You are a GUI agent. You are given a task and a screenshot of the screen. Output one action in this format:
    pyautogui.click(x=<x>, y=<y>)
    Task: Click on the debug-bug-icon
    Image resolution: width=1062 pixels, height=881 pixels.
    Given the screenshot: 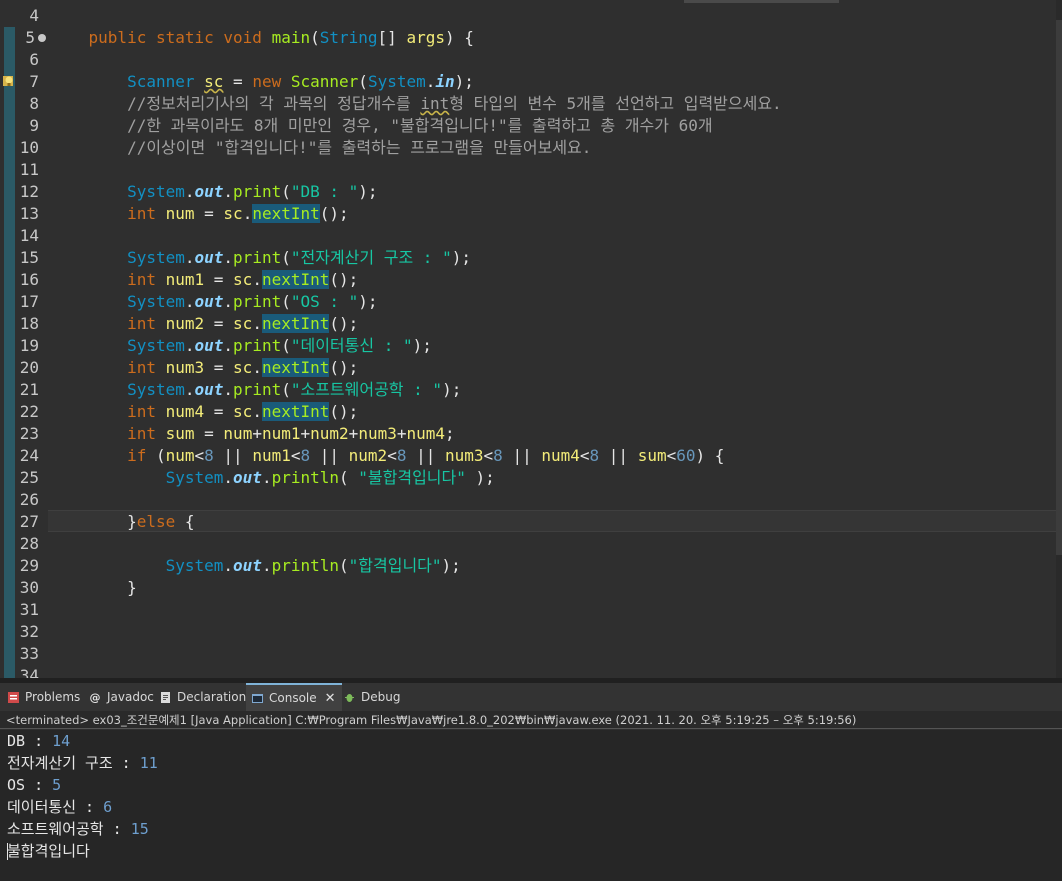 What is the action you would take?
    pyautogui.click(x=349, y=697)
    